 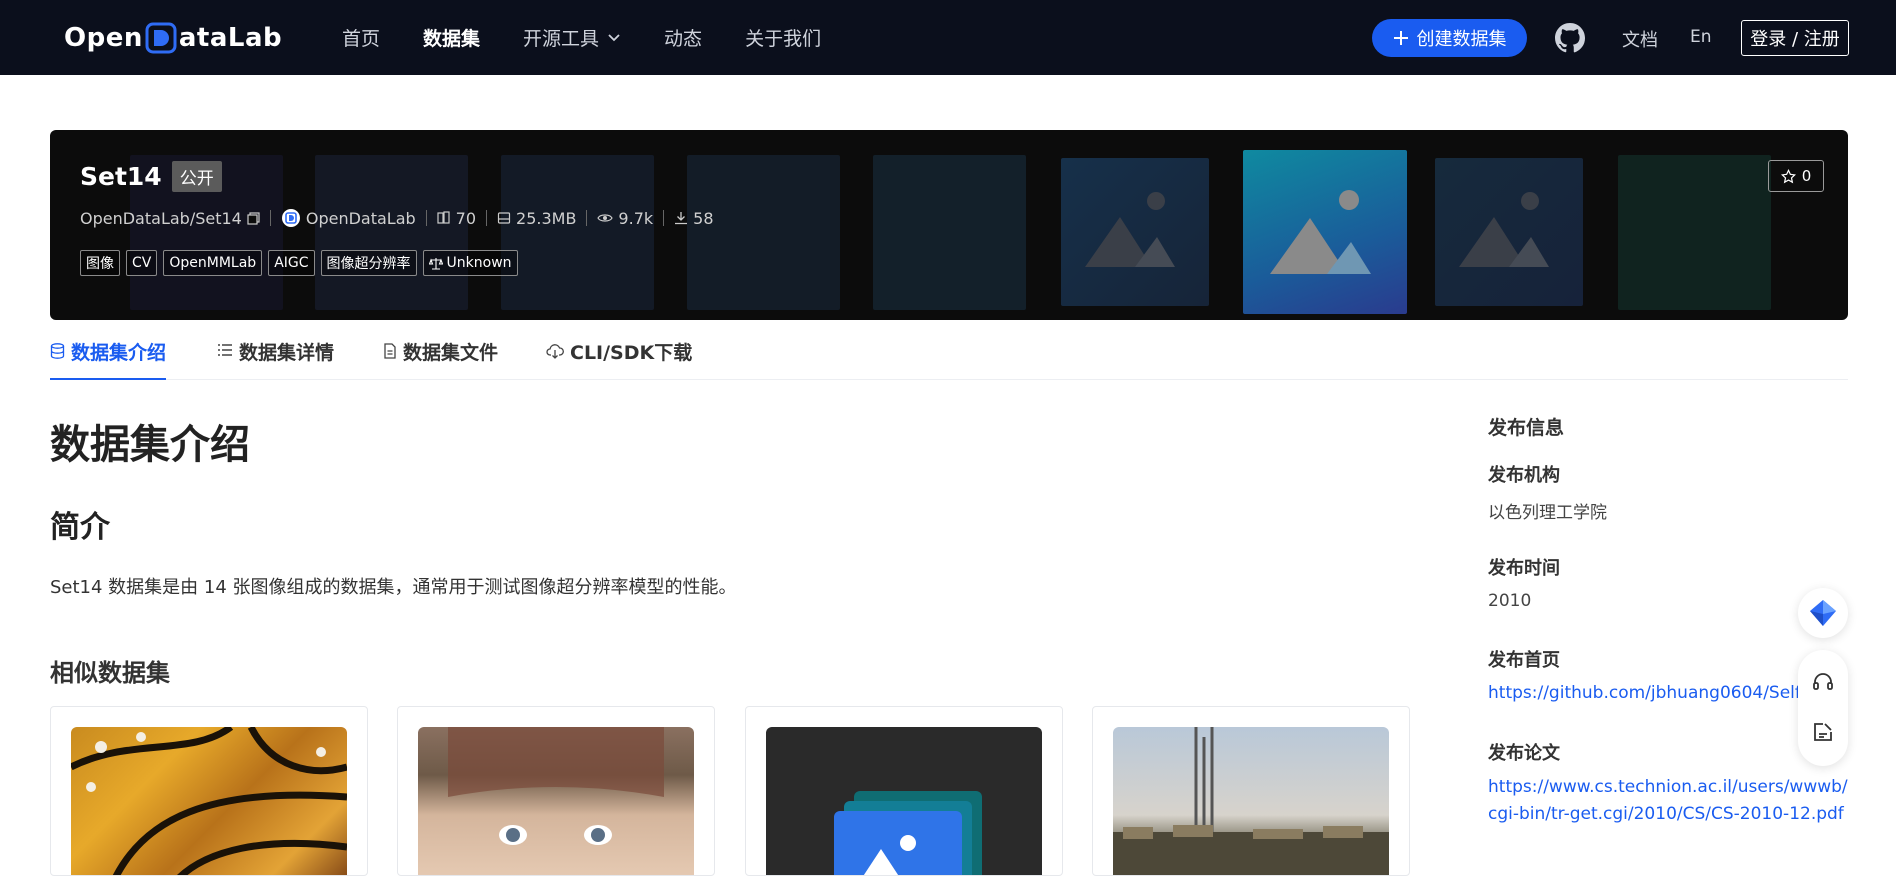 I want to click on homepage-label: 发布首页, so click(x=1524, y=660).